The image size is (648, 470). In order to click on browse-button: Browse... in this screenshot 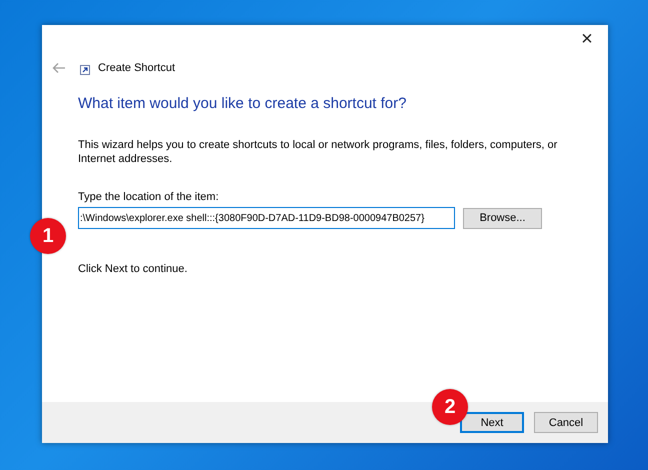, I will do `click(502, 218)`.